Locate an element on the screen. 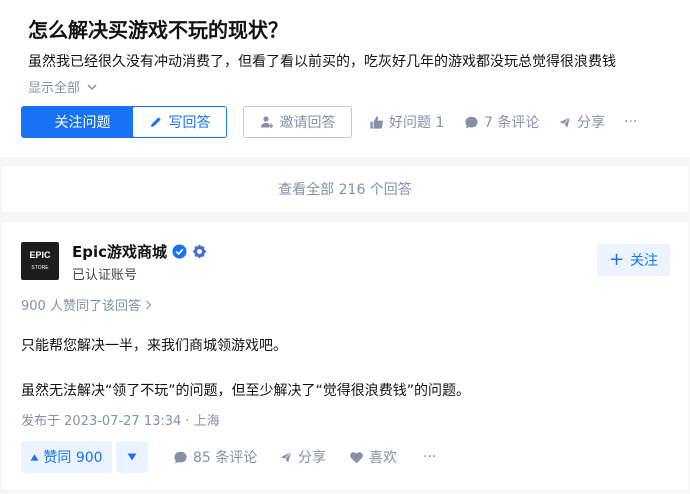  store-logo-text: STORE is located at coordinates (40, 267).